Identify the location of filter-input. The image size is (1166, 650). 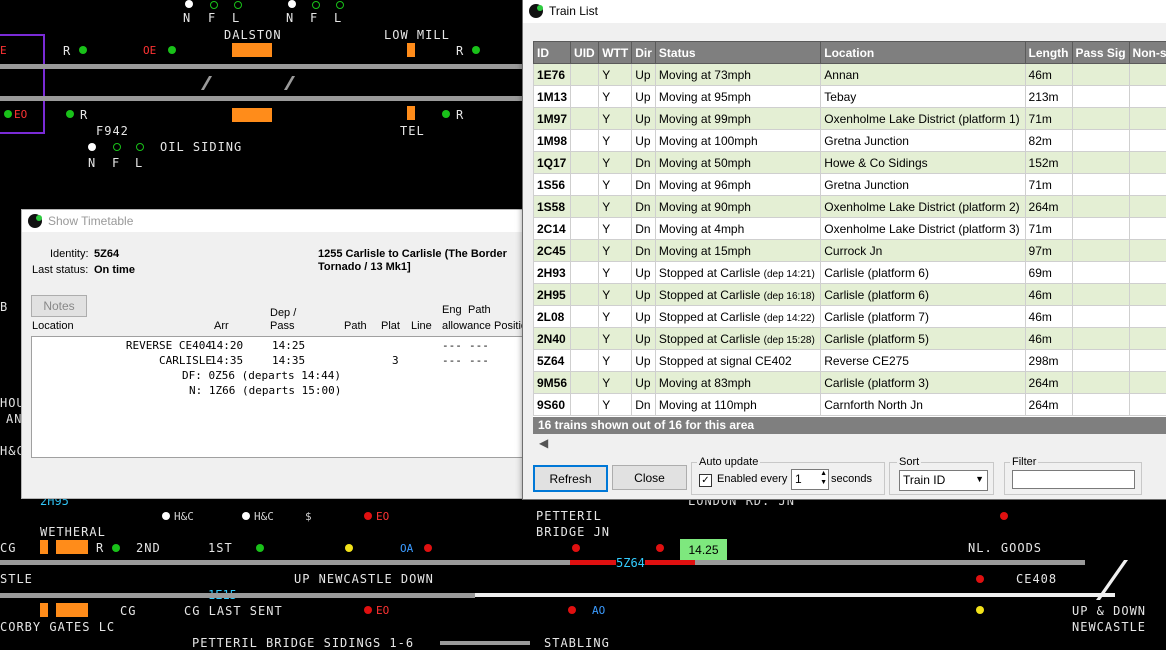
(1073, 479).